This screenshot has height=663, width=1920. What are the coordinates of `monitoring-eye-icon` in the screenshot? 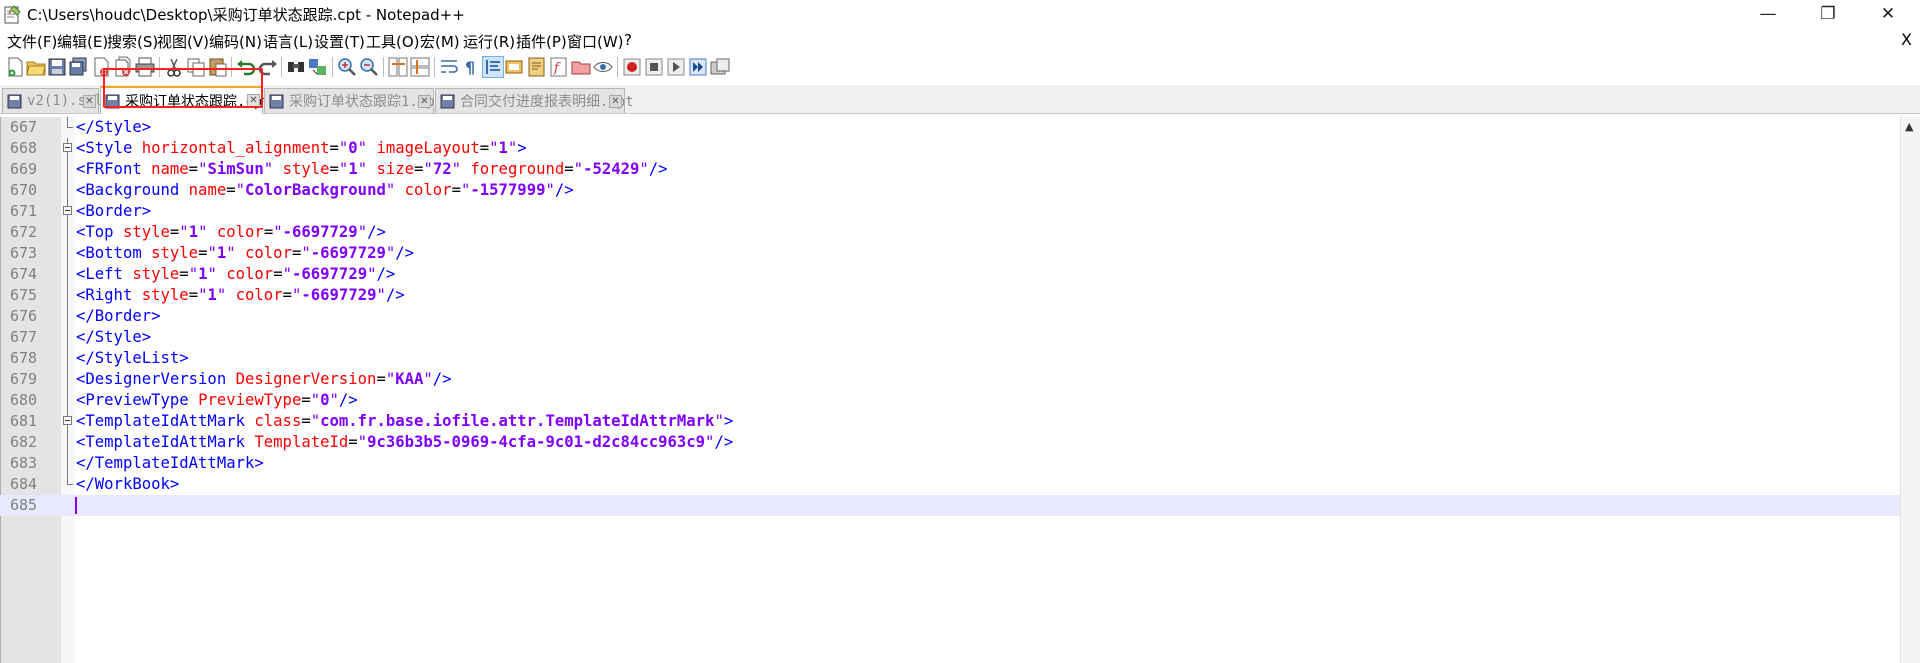 It's located at (603, 67).